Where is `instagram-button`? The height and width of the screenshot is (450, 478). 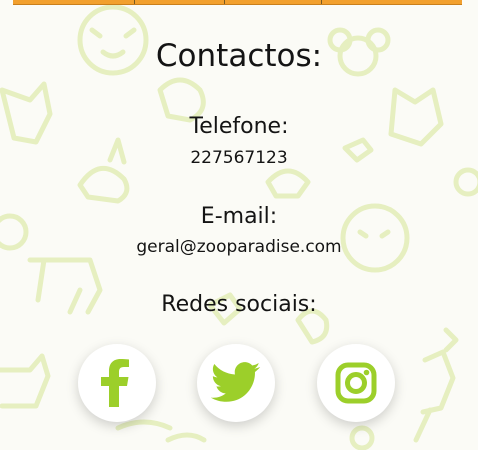
instagram-button is located at coordinates (356, 383).